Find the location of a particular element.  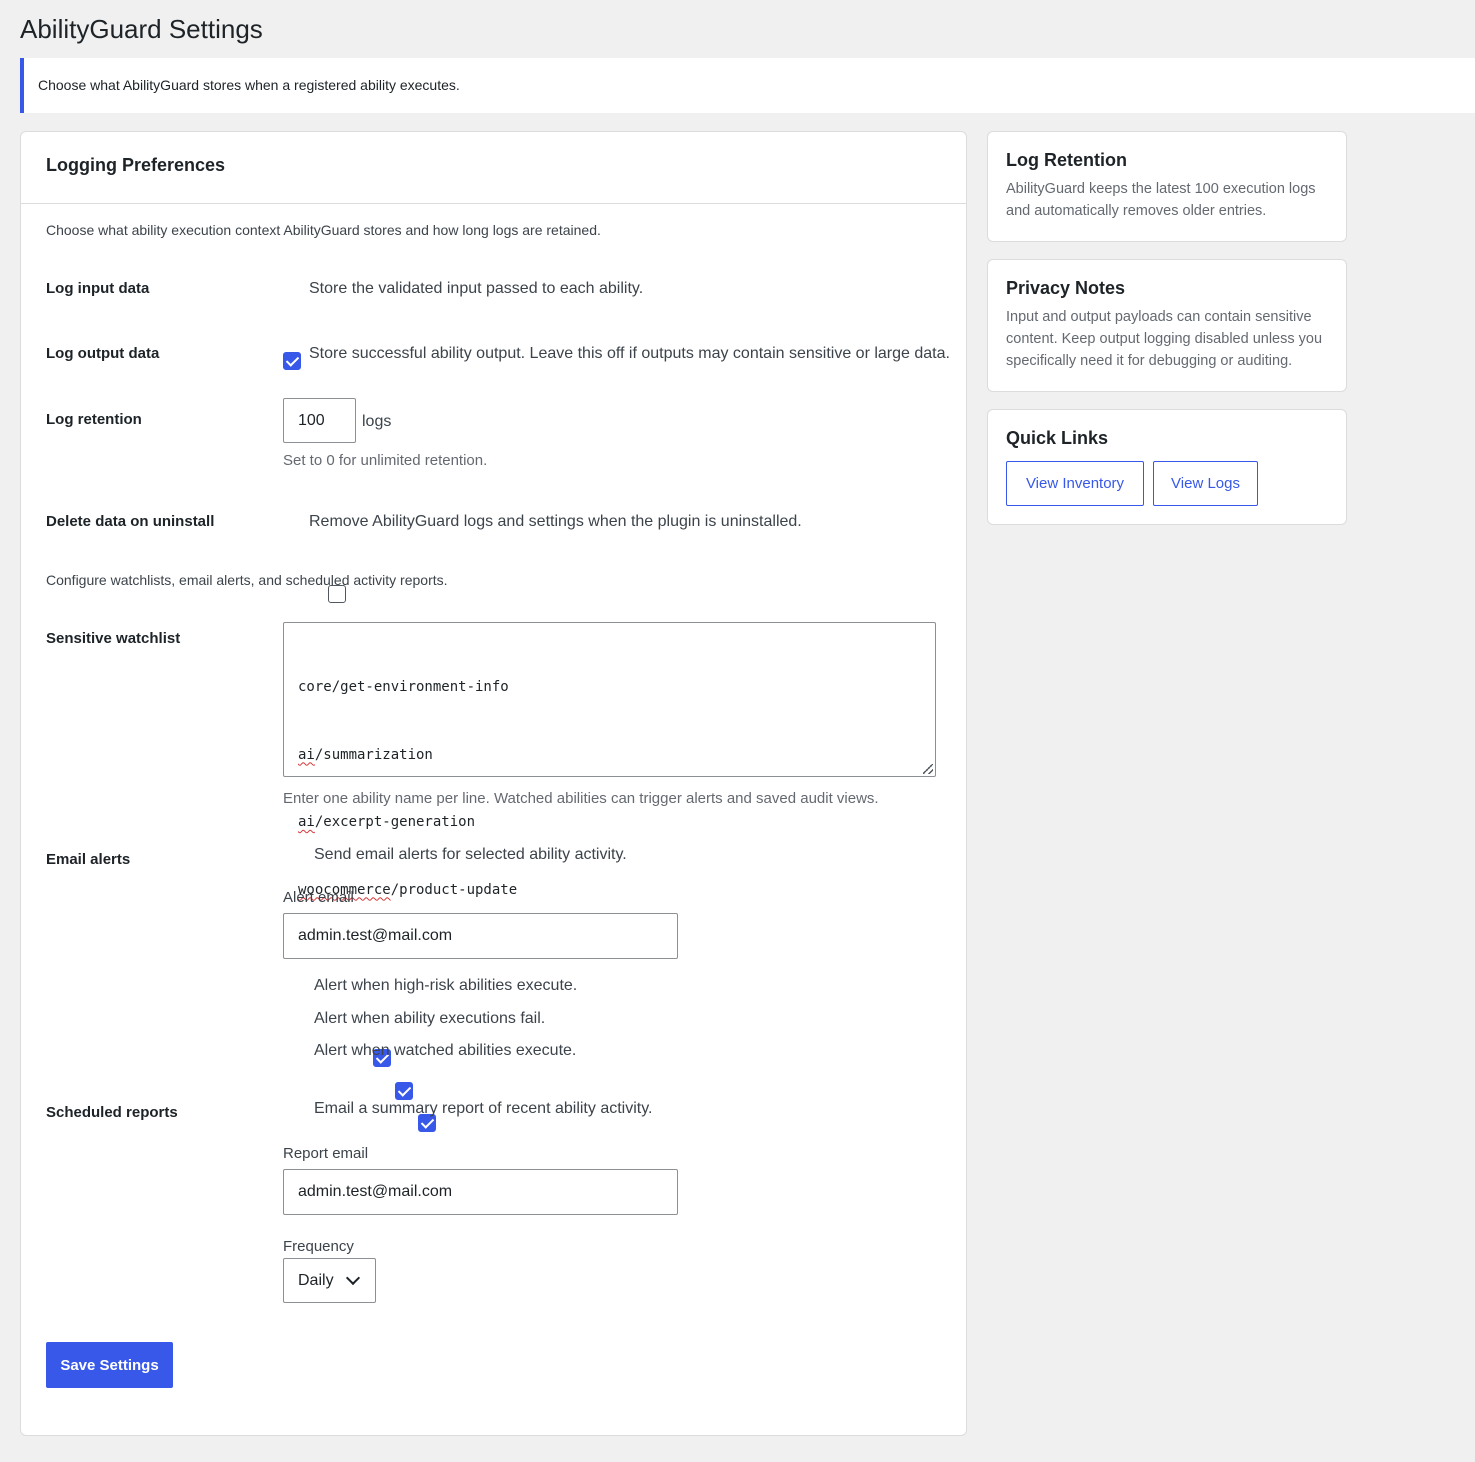

watchlist-line: ai/summarization is located at coordinates (365, 754).